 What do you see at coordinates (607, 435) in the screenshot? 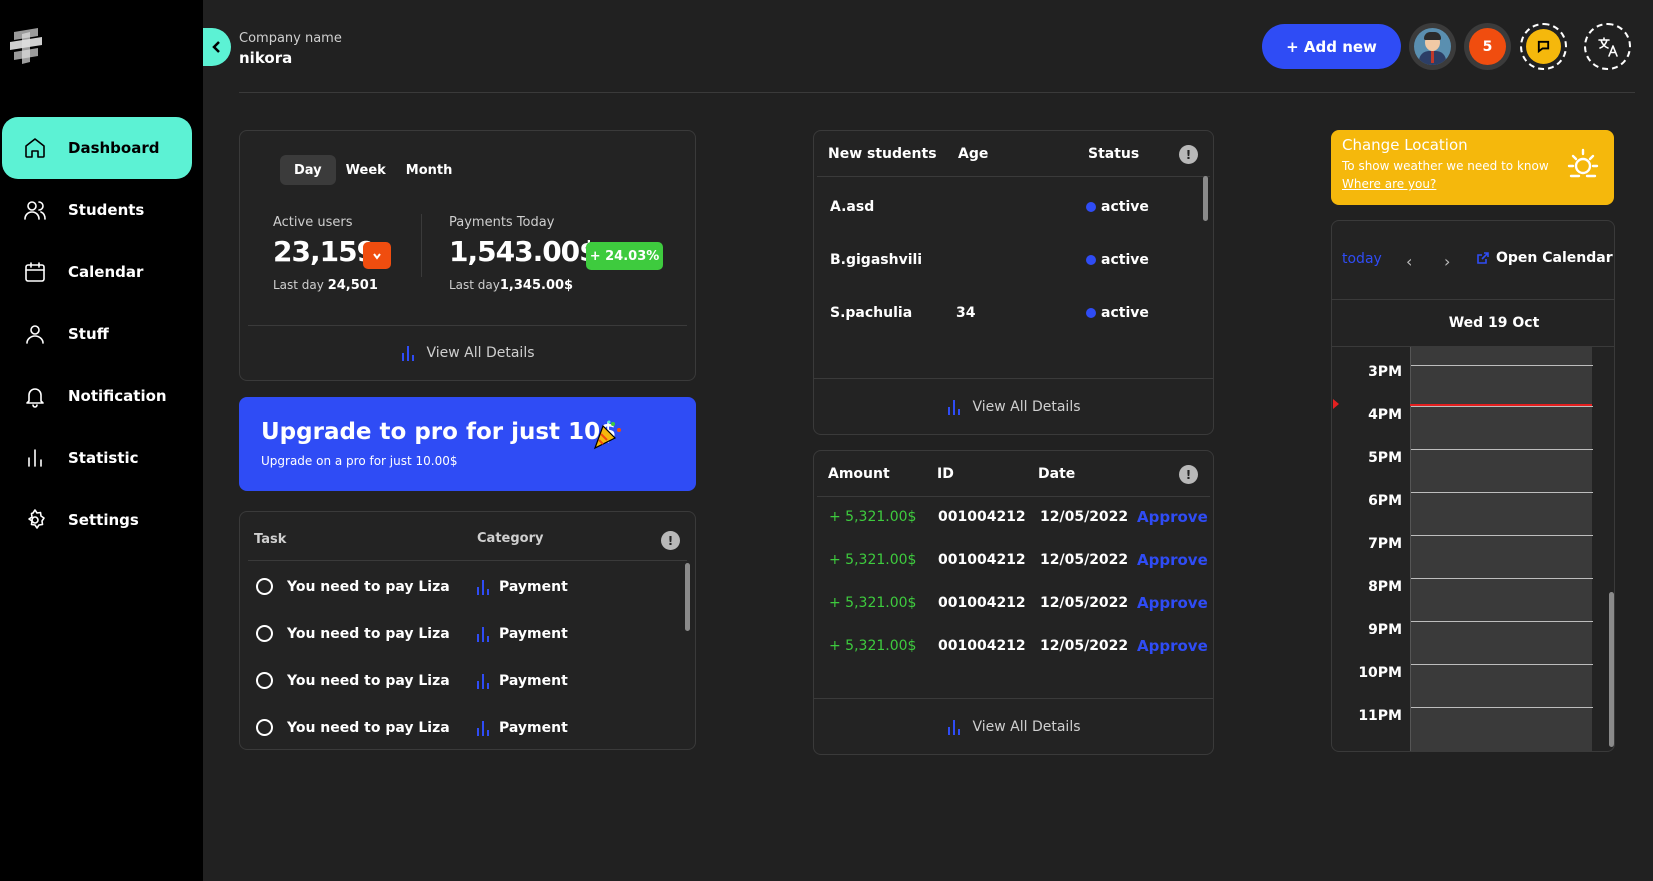
I see `party-popper-icon` at bounding box center [607, 435].